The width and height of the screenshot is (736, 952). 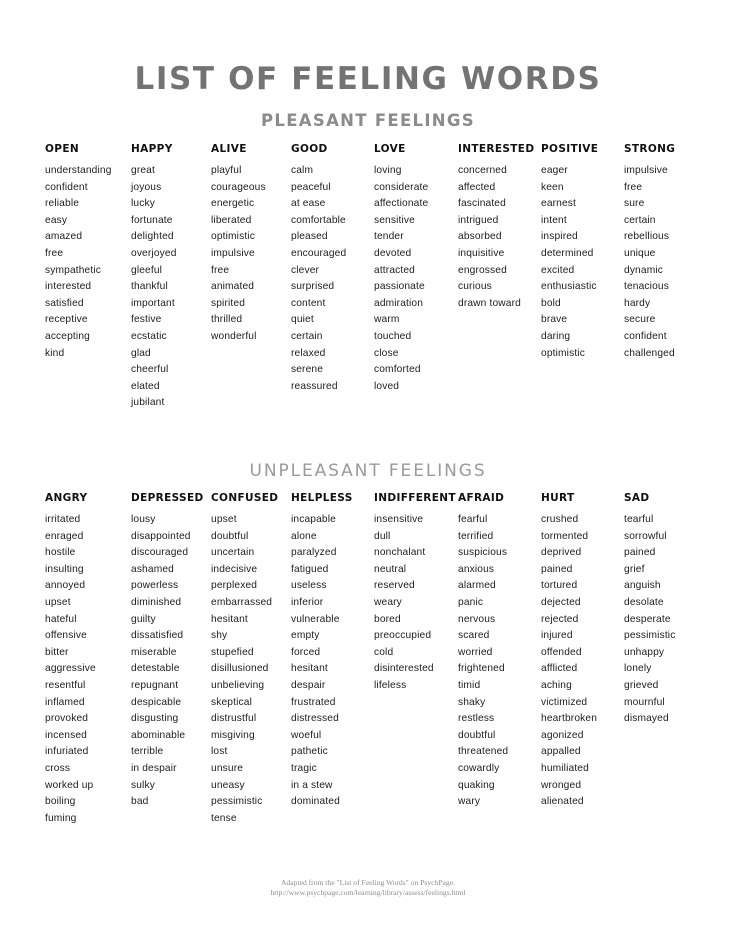 What do you see at coordinates (471, 602) in the screenshot?
I see `feeling-word: panic` at bounding box center [471, 602].